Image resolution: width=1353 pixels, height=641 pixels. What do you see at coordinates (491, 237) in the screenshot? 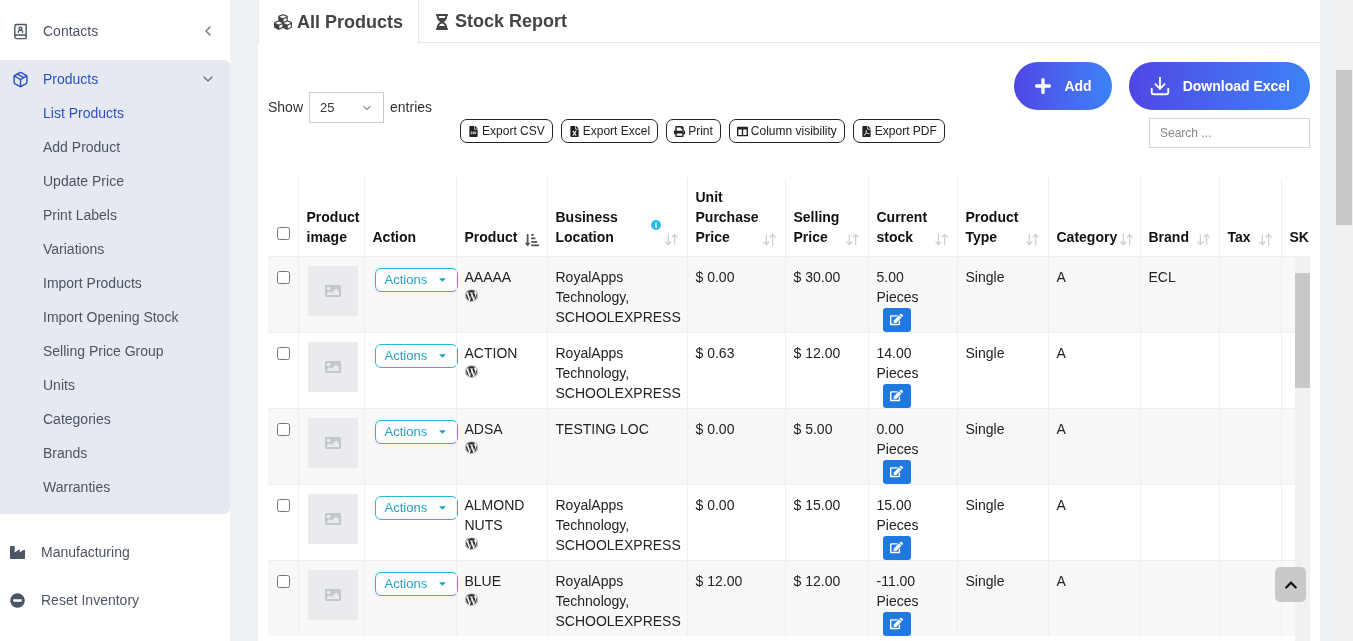
I see `column-header: Product` at bounding box center [491, 237].